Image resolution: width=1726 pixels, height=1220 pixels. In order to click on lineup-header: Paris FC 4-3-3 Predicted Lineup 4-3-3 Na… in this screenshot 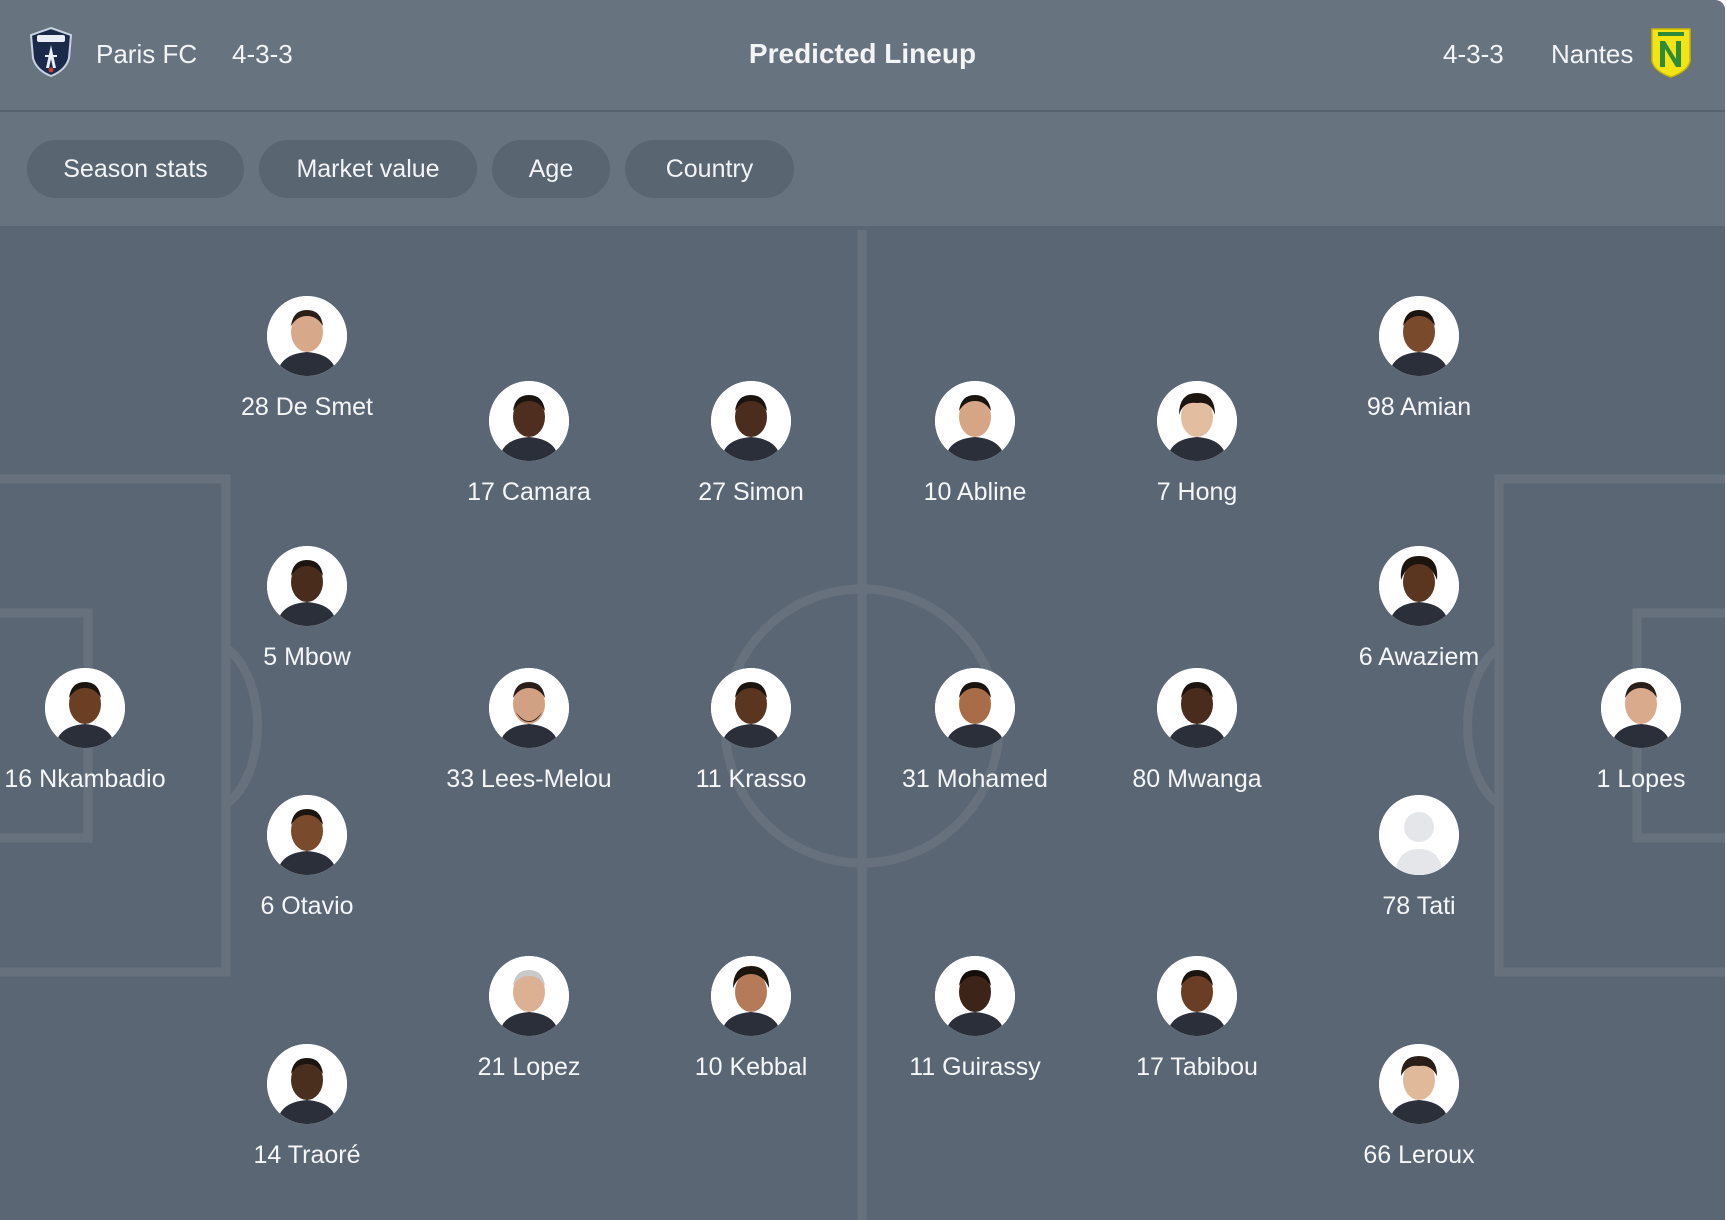, I will do `click(862, 56)`.